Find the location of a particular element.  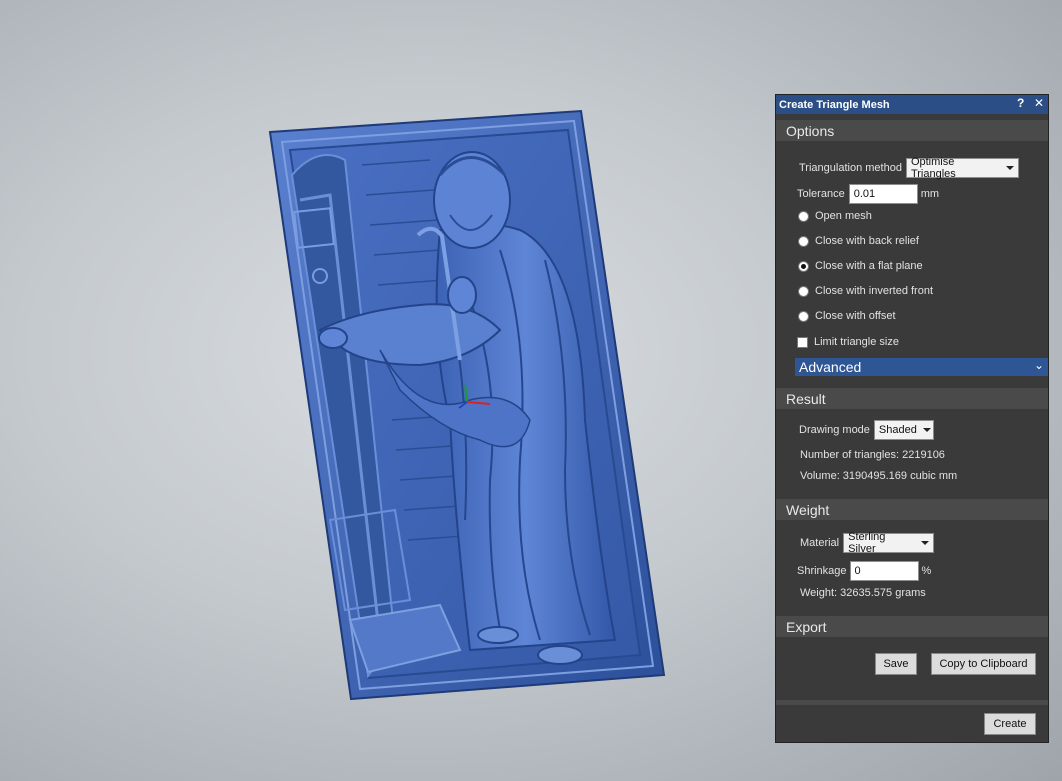

triangles-text: Number of triangles: 2219106 is located at coordinates (872, 455).